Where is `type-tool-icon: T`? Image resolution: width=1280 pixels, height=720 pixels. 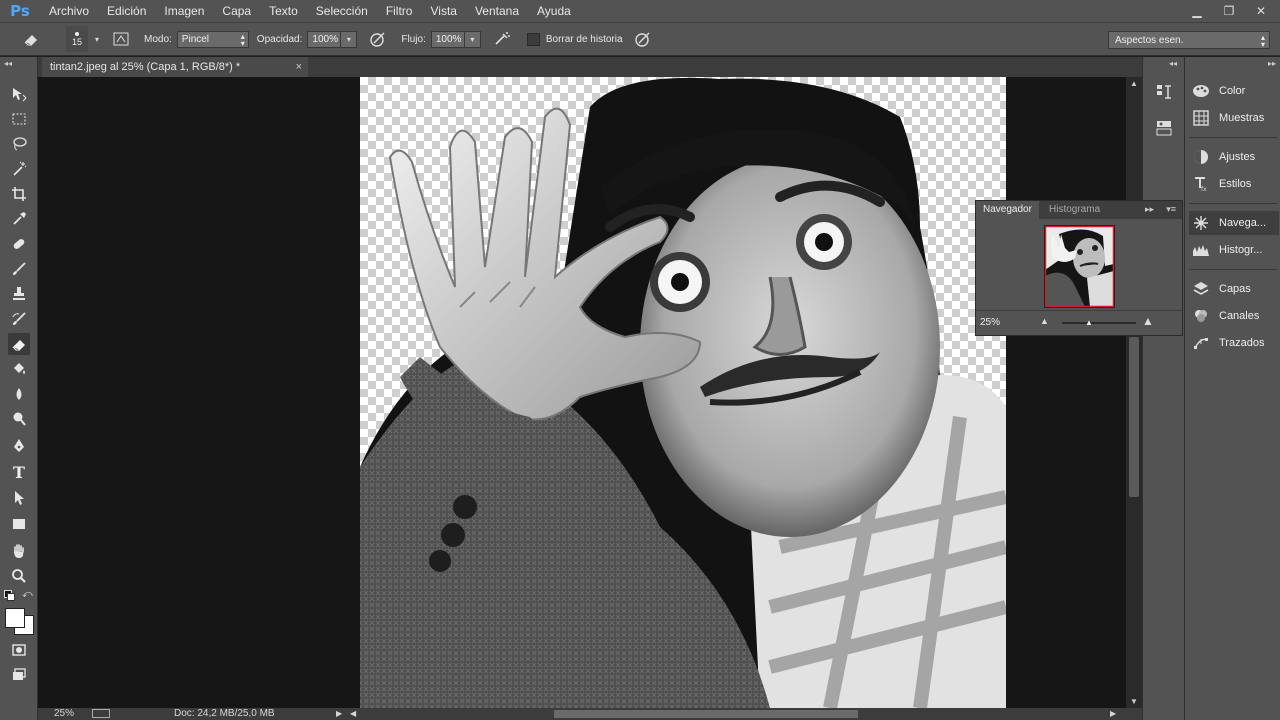
type-tool-icon: T is located at coordinates (19, 472).